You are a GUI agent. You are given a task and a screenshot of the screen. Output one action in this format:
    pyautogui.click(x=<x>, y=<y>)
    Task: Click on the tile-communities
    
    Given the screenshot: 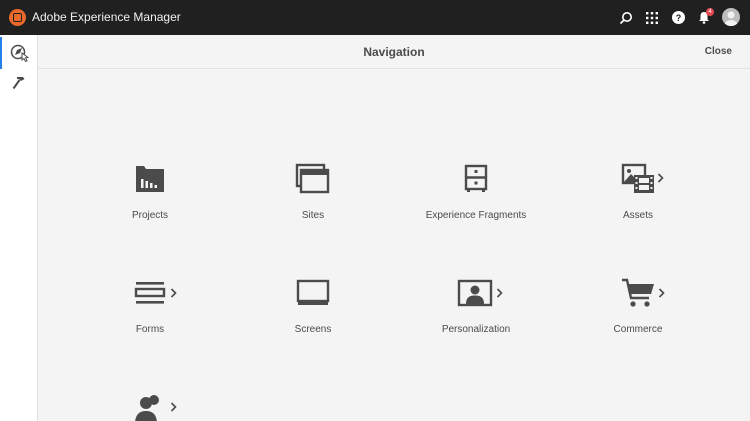 What is the action you would take?
    pyautogui.click(x=150, y=405)
    